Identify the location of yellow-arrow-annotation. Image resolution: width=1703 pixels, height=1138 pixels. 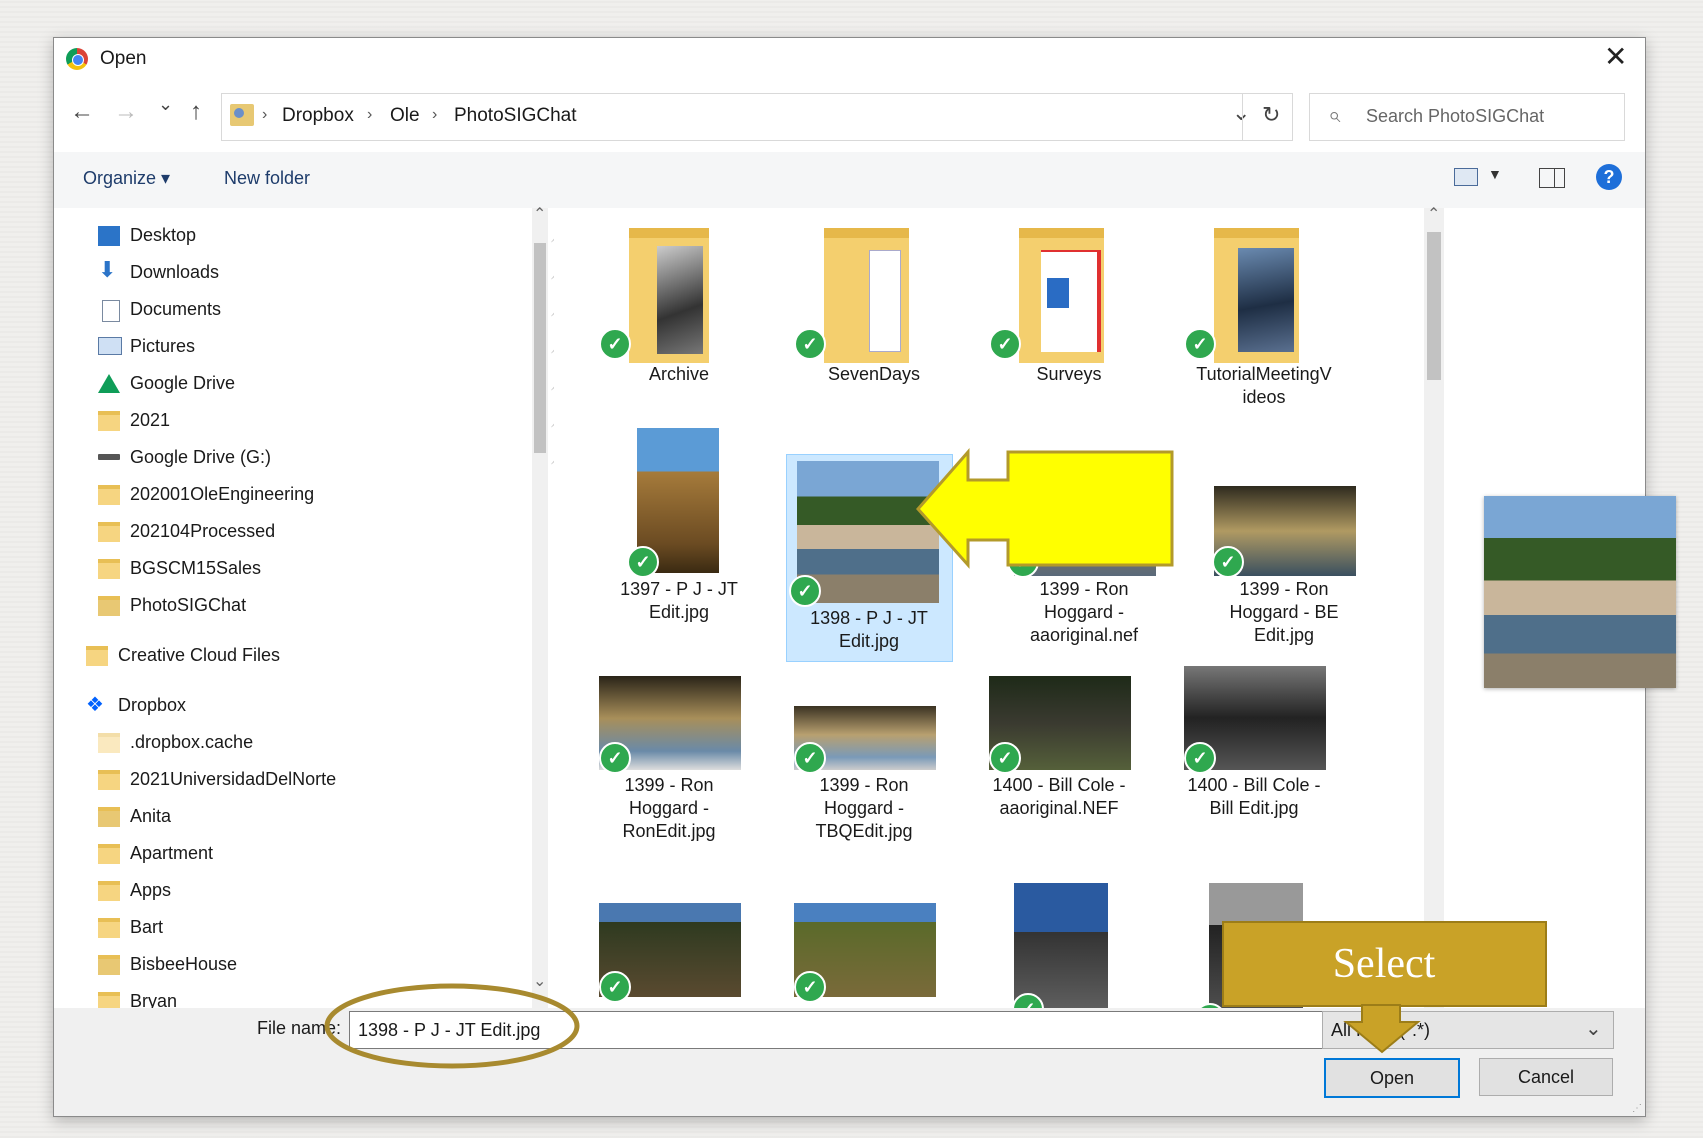
(1044, 508).